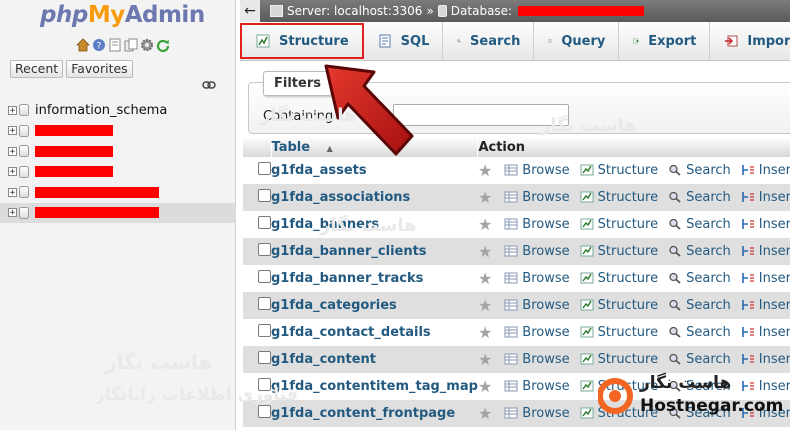 The width and height of the screenshot is (790, 430). Describe the element at coordinates (665, 41) in the screenshot. I see `tab-export: Export` at that location.